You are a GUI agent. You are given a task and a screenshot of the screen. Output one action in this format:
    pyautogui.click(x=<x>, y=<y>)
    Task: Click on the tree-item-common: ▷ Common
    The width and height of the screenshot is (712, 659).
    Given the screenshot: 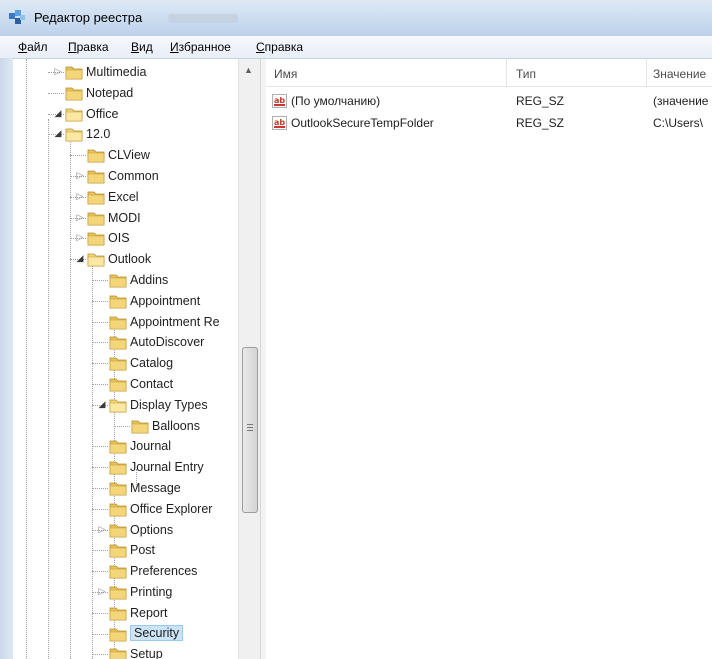 What is the action you would take?
    pyautogui.click(x=125, y=176)
    